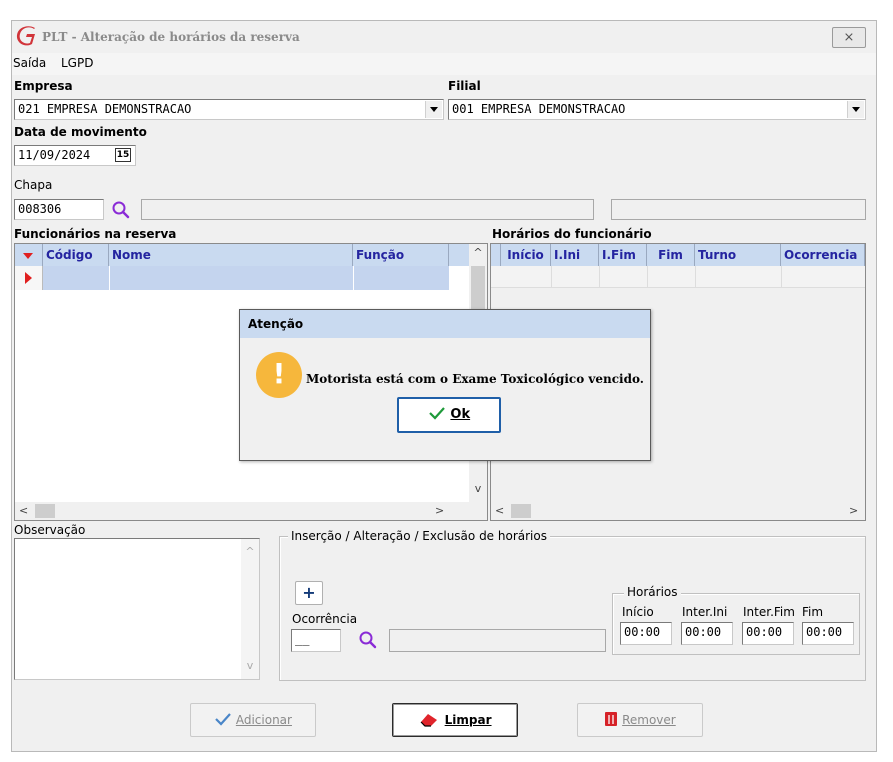  Describe the element at coordinates (496, 255) in the screenshot. I see `header-spacer` at that location.